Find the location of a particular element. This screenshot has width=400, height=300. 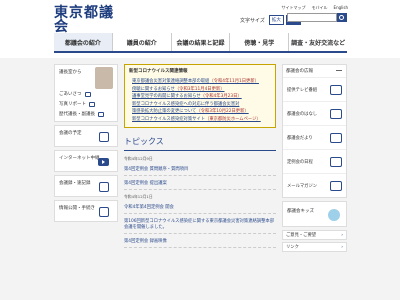

speaker-link-greeting: ごあいさつ is located at coordinates (75, 94).